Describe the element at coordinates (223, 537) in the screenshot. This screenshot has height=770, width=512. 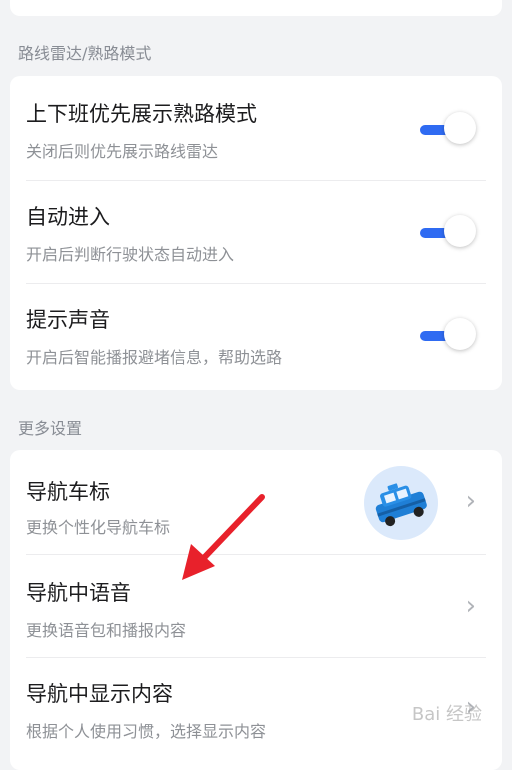
I see `annotation-arrow-icon` at that location.